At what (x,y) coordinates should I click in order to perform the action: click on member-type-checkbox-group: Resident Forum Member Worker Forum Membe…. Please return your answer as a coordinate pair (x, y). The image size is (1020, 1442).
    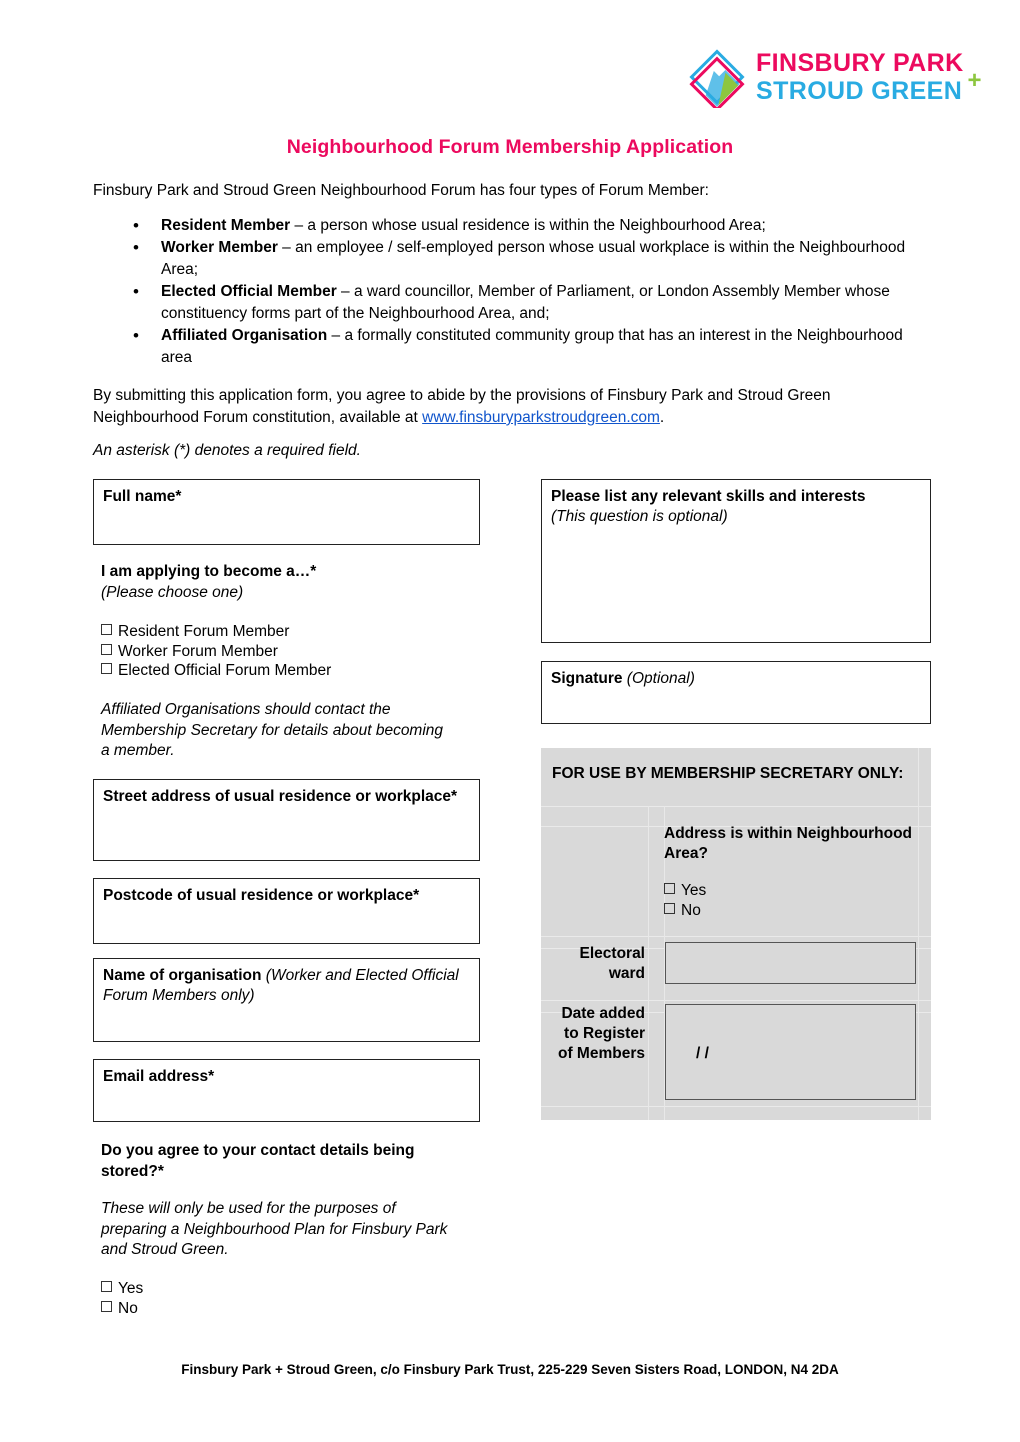
    Looking at the image, I should click on (216, 651).